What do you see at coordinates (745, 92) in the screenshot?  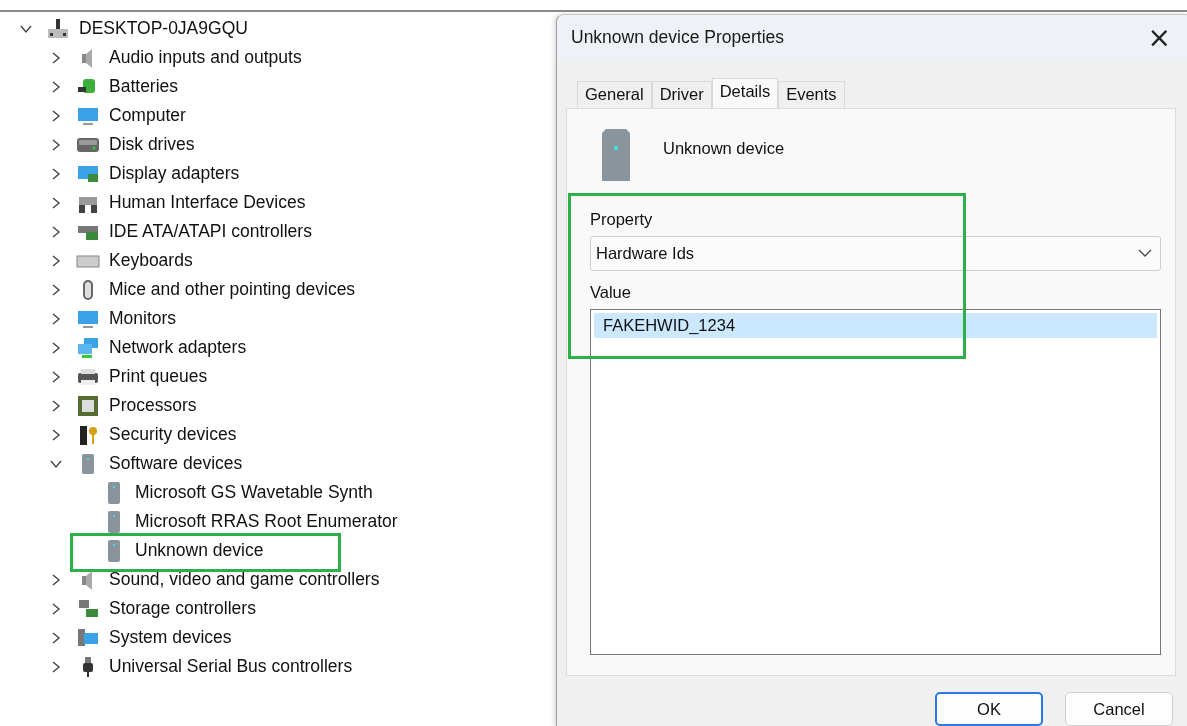 I see `tab: Details` at bounding box center [745, 92].